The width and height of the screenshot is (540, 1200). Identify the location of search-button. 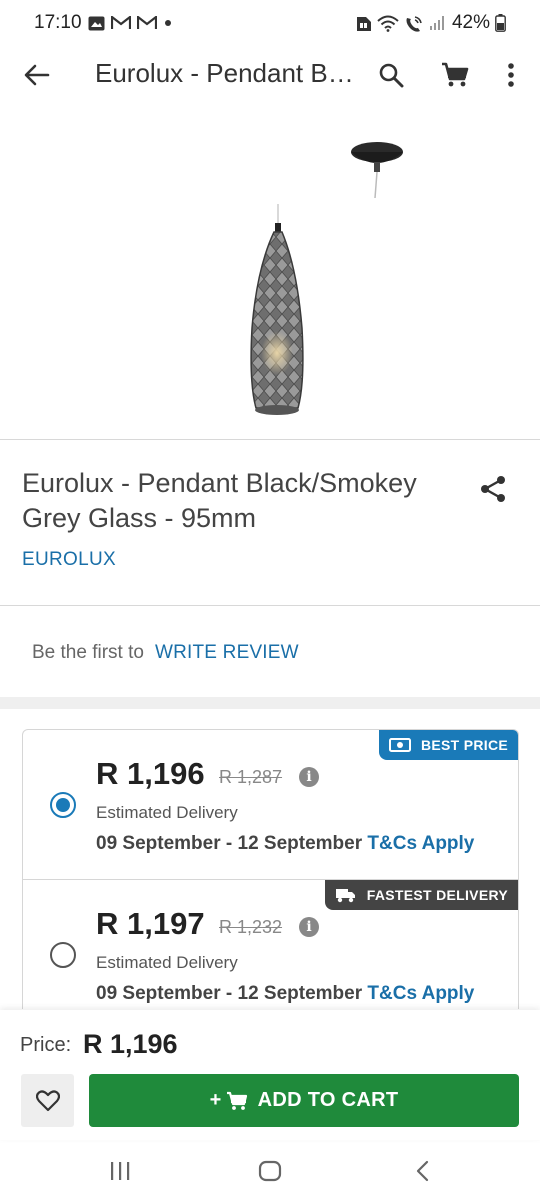
(391, 75).